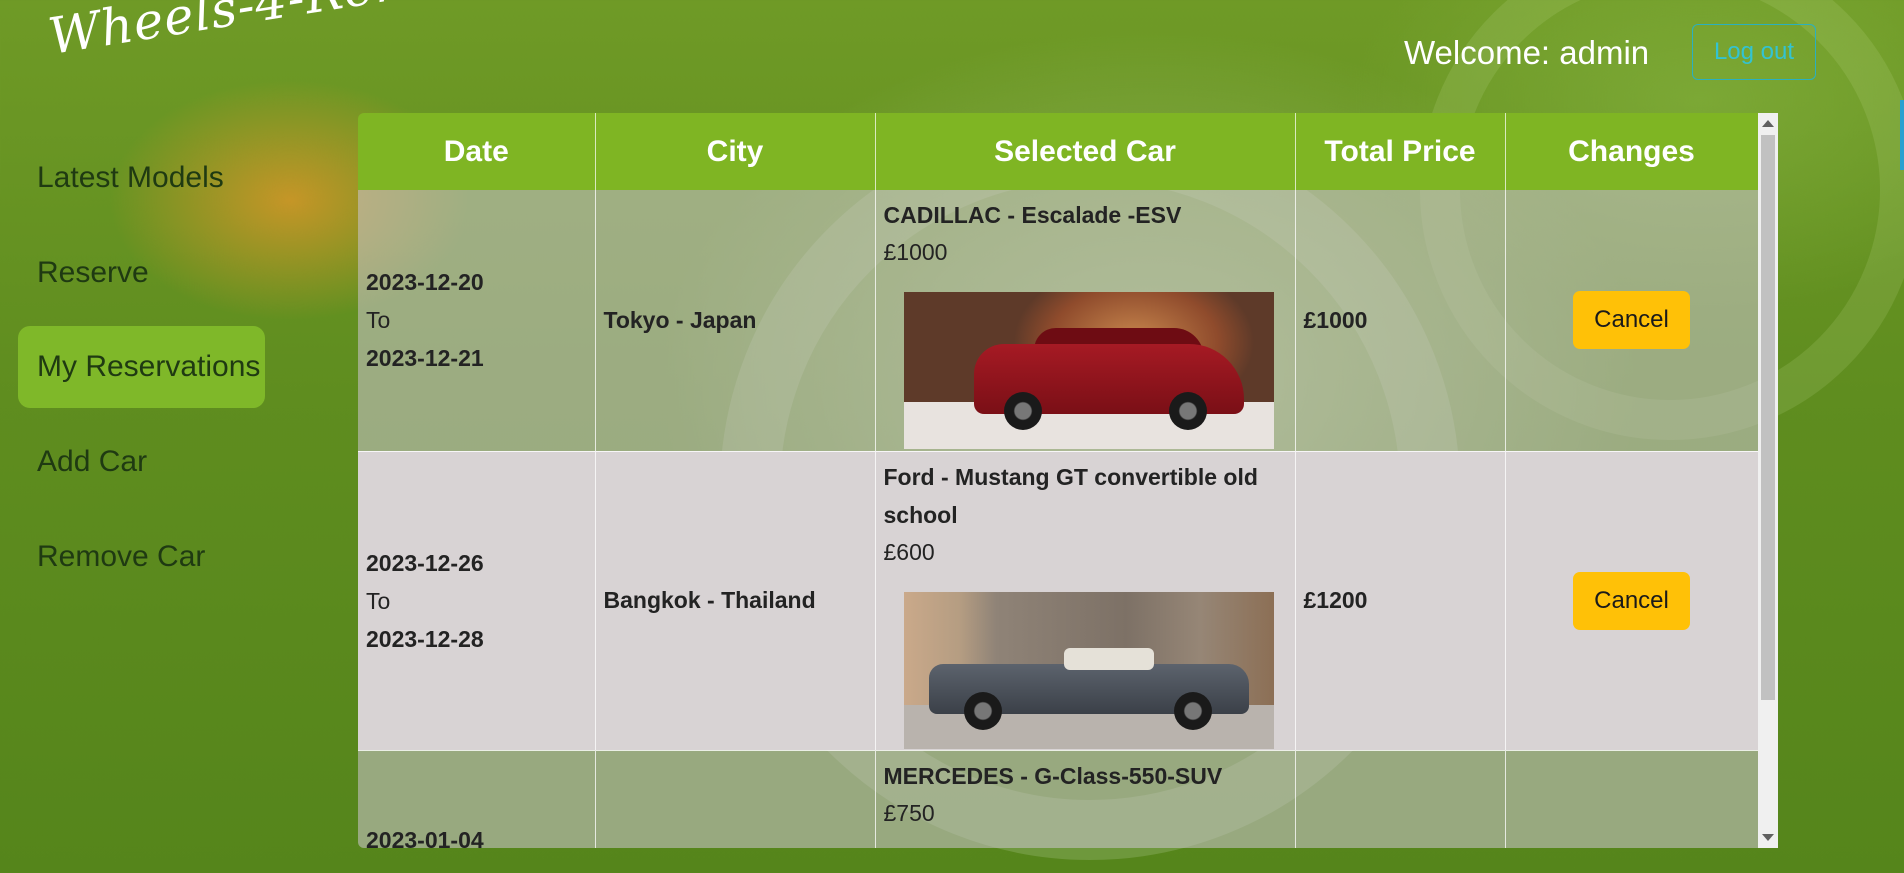 The image size is (1904, 873). Describe the element at coordinates (1768, 417) in the screenshot. I see `scrollbar-thumb` at that location.